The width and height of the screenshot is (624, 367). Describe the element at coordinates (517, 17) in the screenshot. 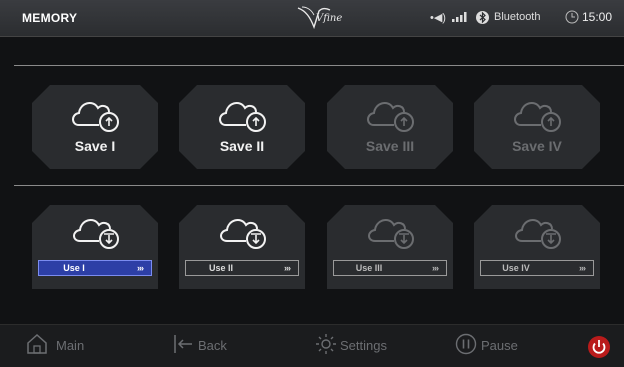

I see `bluetooth-label: Bluetooth` at that location.